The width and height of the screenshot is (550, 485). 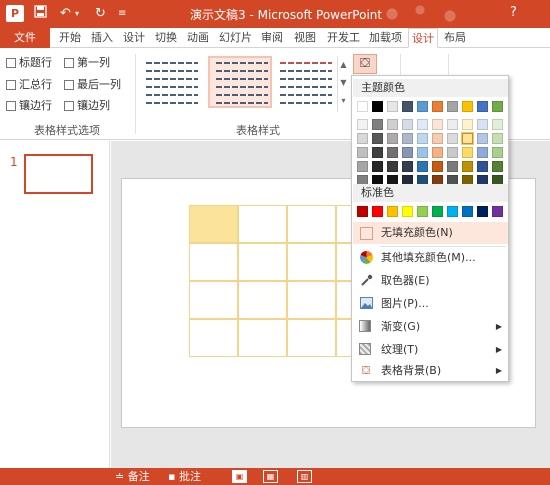 What do you see at coordinates (132, 476) in the screenshot?
I see `notes-button: ≐ 备注` at bounding box center [132, 476].